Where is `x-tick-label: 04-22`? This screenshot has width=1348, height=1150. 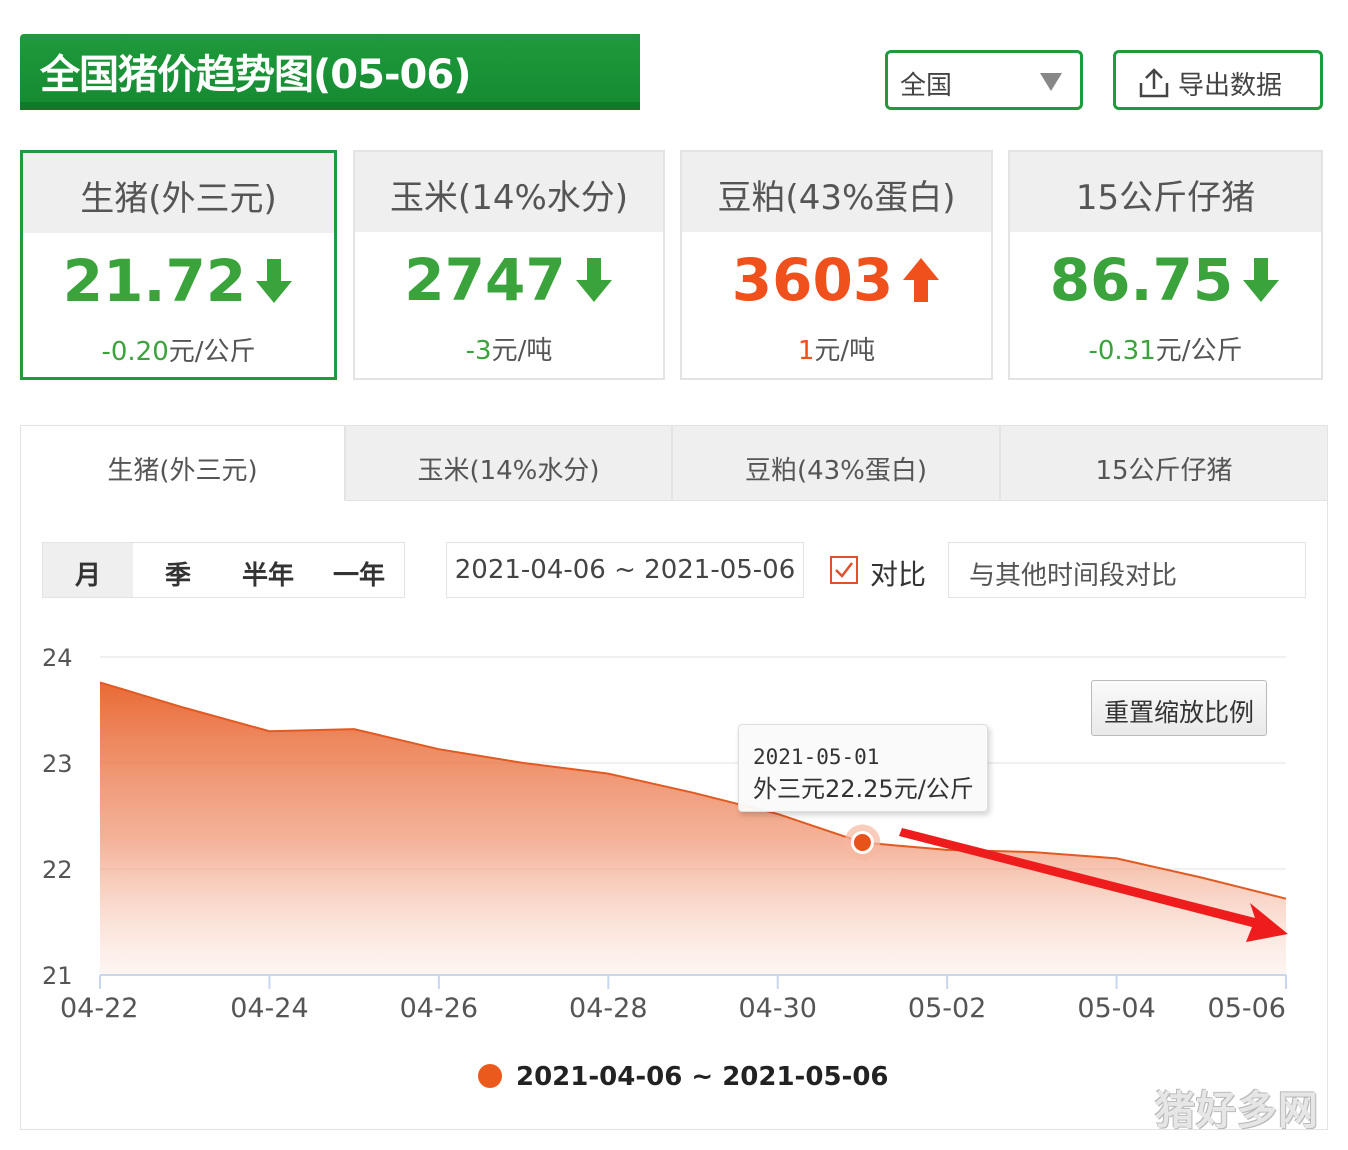 x-tick-label: 04-22 is located at coordinates (99, 1008).